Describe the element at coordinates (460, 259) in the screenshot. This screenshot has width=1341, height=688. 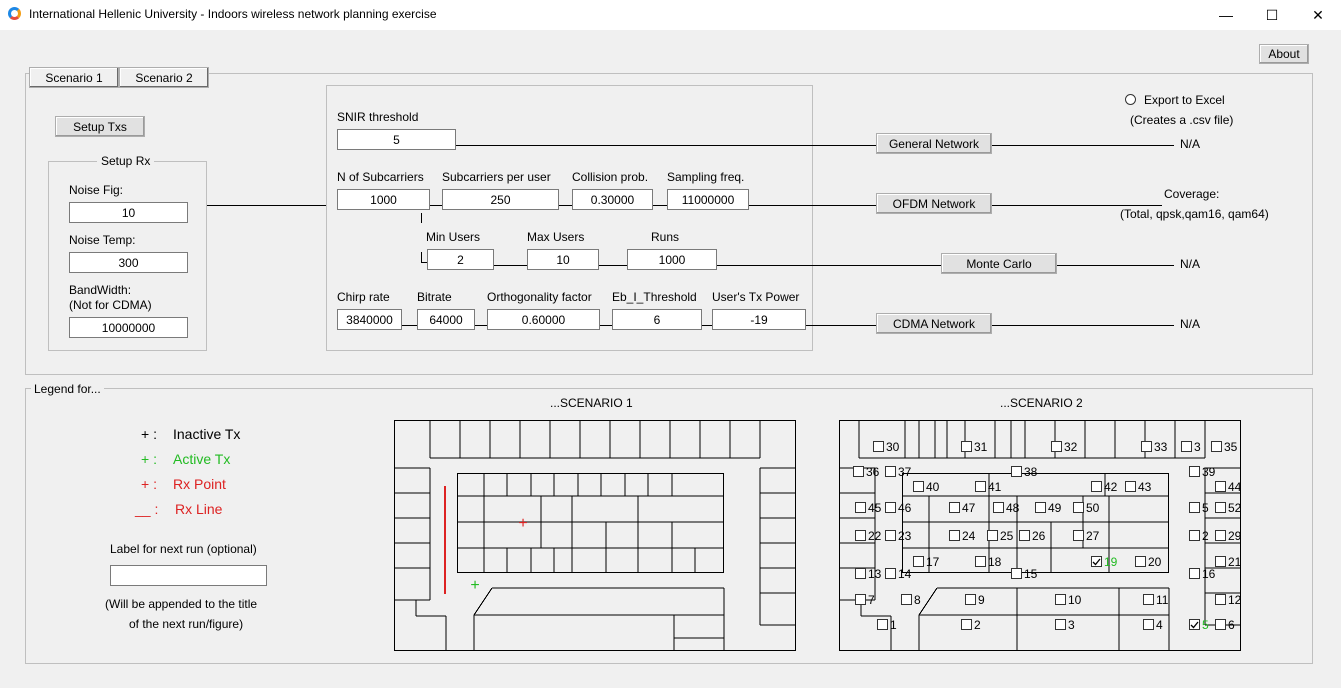
I see `min-users-input: 2` at that location.